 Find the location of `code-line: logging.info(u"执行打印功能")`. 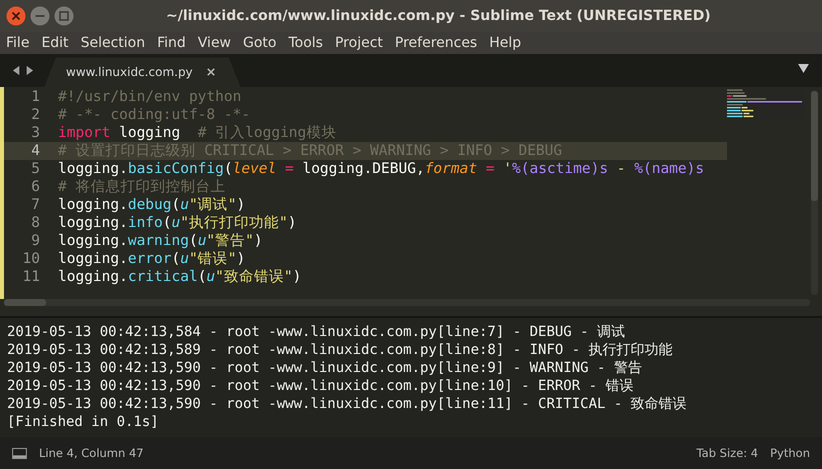

code-line: logging.info(u"执行打印功能") is located at coordinates (177, 223).